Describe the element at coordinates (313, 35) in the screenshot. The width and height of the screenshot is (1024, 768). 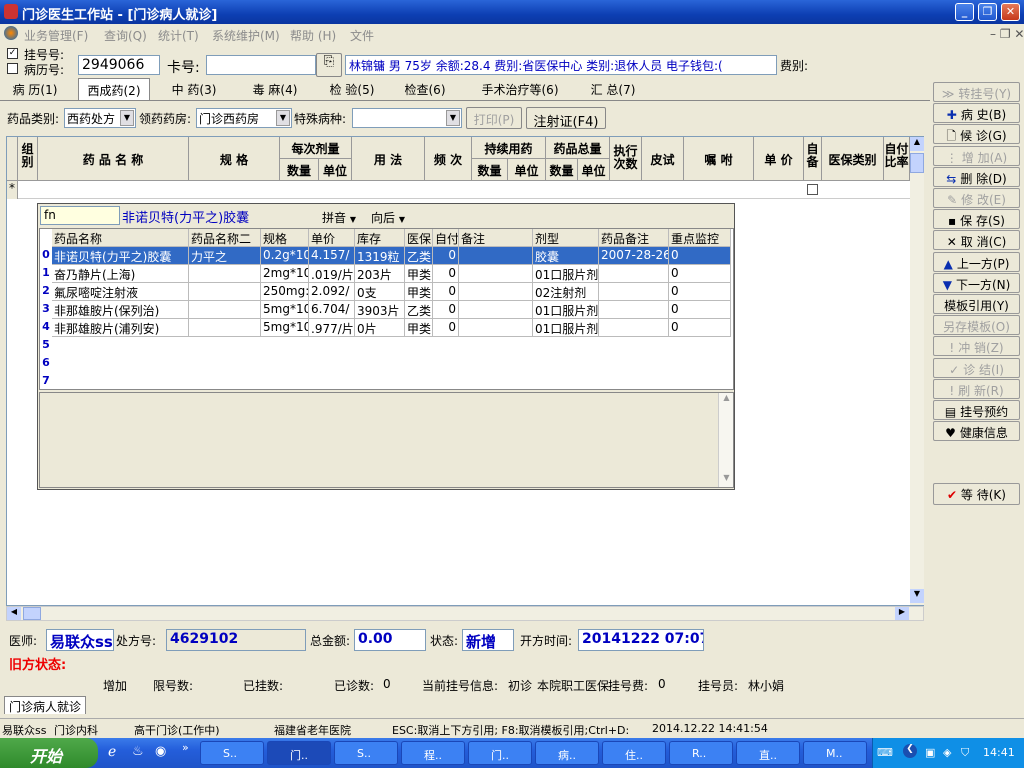
I see `menu-help: 帮助 (H)` at that location.